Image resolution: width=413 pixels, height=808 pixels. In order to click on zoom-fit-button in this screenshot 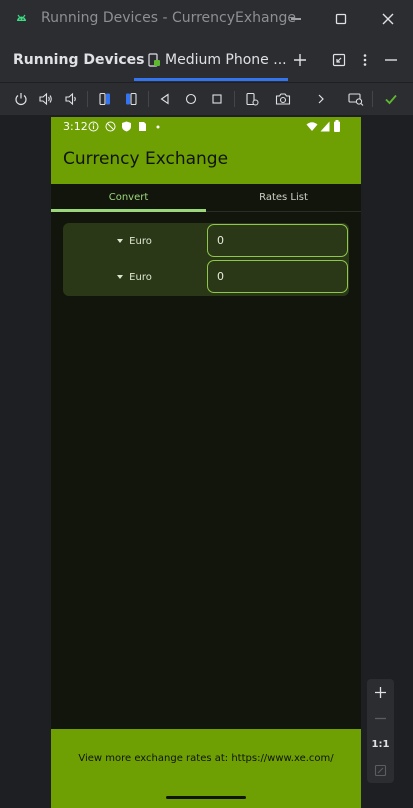, I will do `click(380, 770)`.